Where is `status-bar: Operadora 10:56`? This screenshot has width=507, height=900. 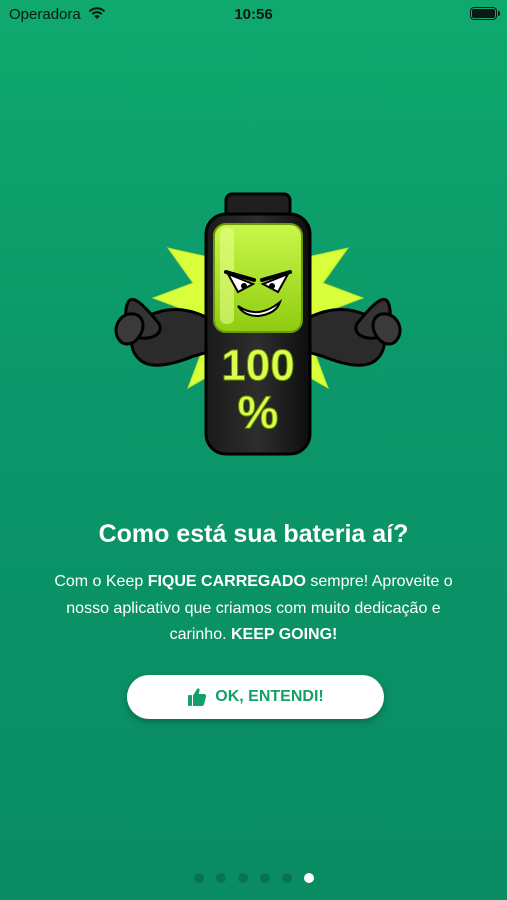
status-bar: Operadora 10:56 is located at coordinates (253, 15).